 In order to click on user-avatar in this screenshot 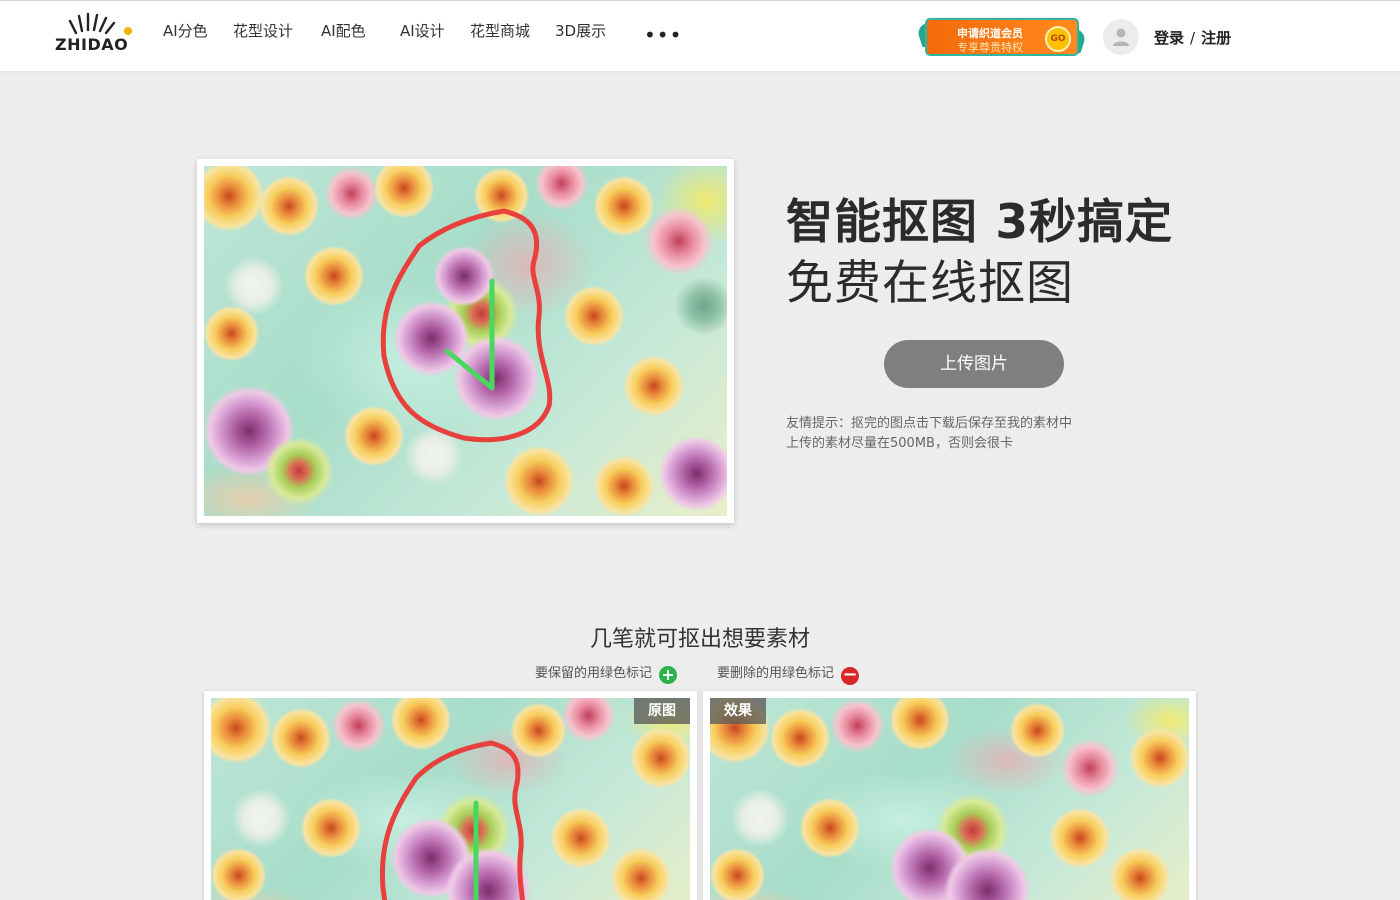, I will do `click(1121, 37)`.